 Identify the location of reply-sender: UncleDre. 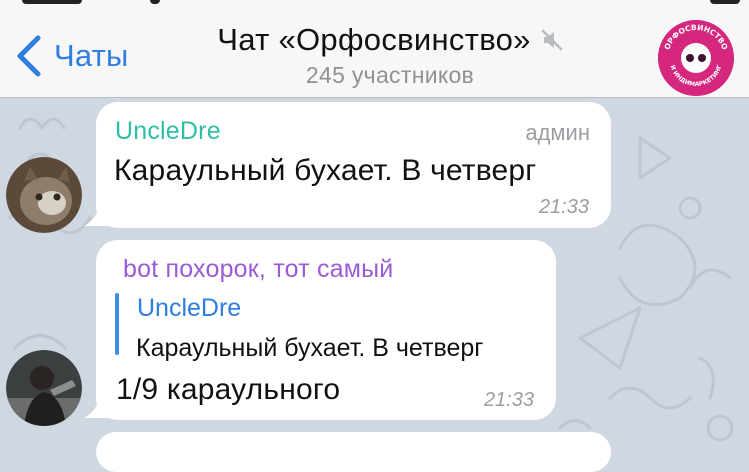
(189, 308).